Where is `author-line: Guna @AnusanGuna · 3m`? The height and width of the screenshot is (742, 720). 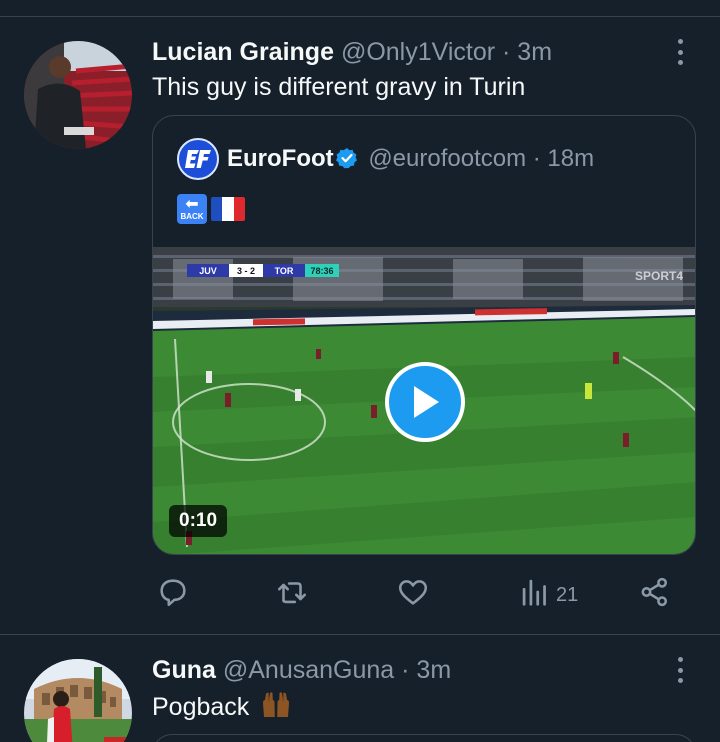
author-line: Guna @AnusanGuna · 3m is located at coordinates (301, 670).